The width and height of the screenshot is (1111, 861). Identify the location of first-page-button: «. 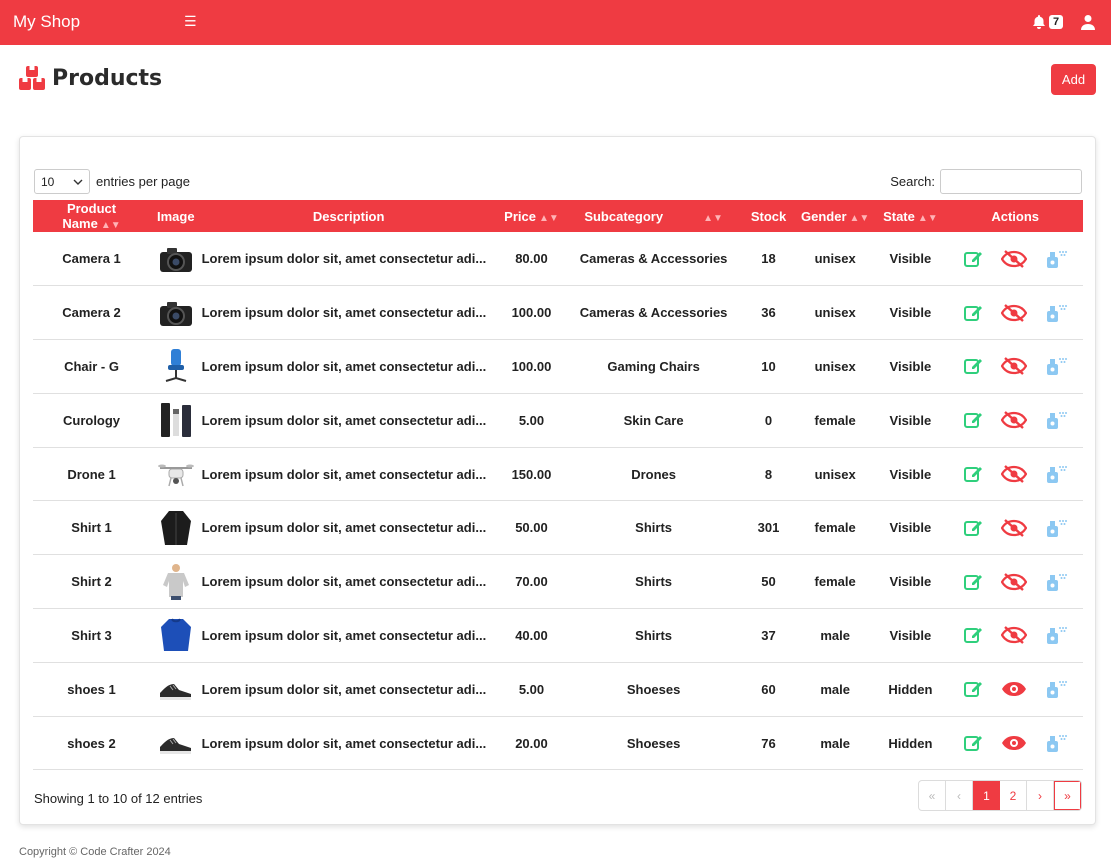
(932, 795).